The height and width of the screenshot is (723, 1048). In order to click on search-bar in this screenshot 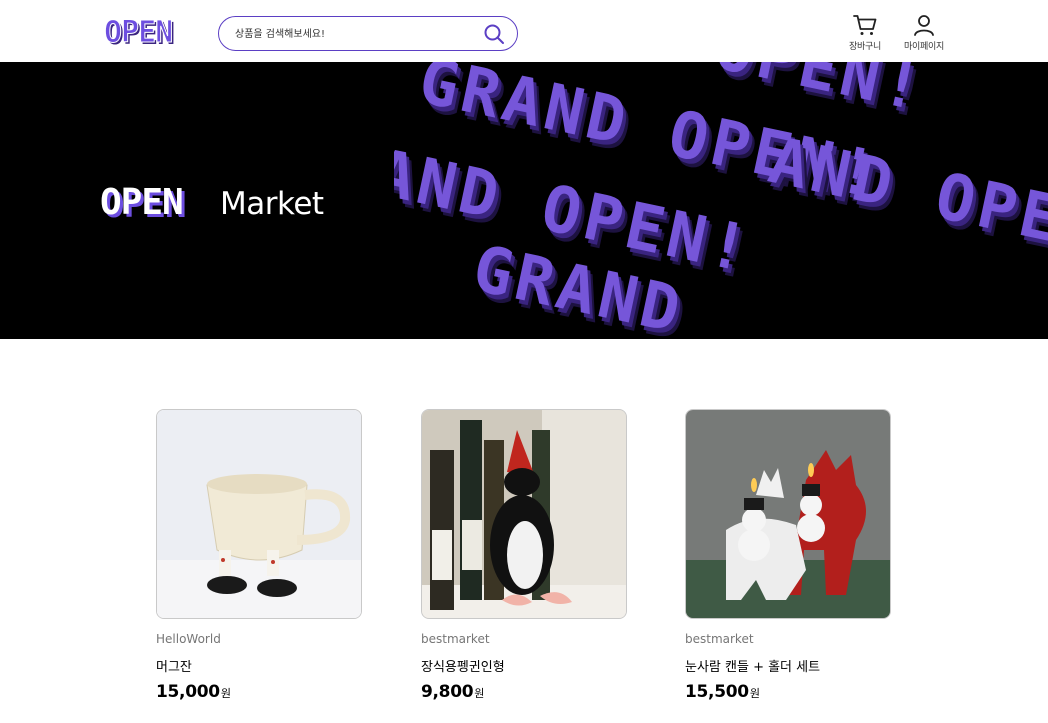, I will do `click(368, 33)`.